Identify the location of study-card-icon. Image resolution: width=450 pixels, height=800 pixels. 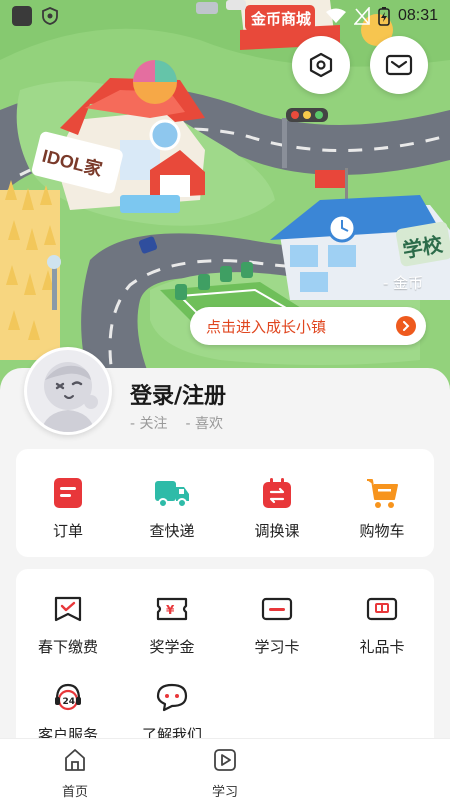
(277, 609).